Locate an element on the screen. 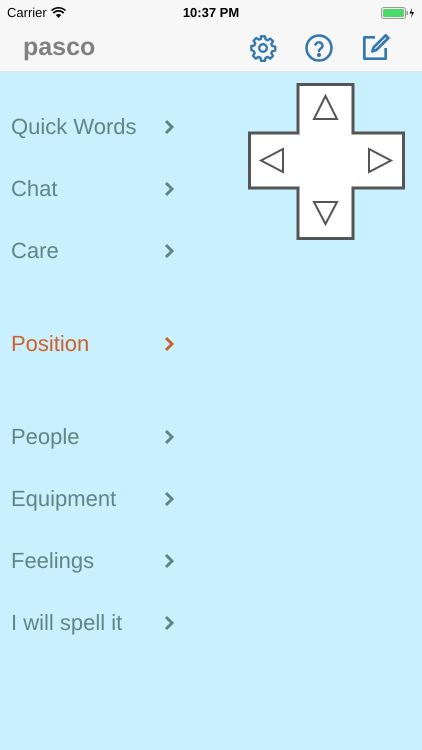 The height and width of the screenshot is (750, 422). menu-item: Care is located at coordinates (95, 251).